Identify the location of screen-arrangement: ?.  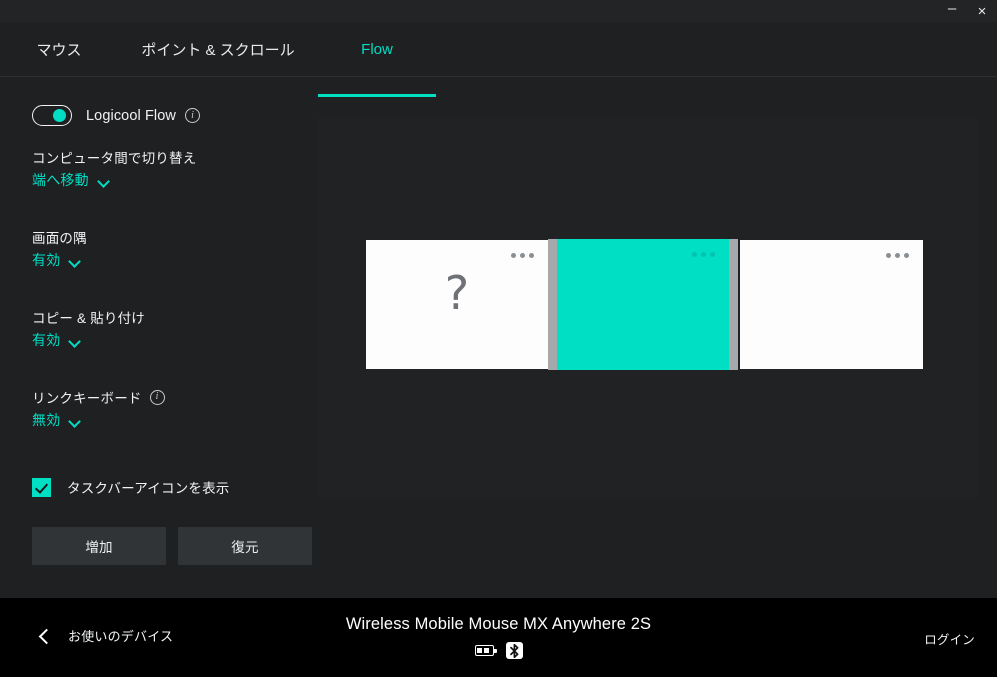
(644, 304).